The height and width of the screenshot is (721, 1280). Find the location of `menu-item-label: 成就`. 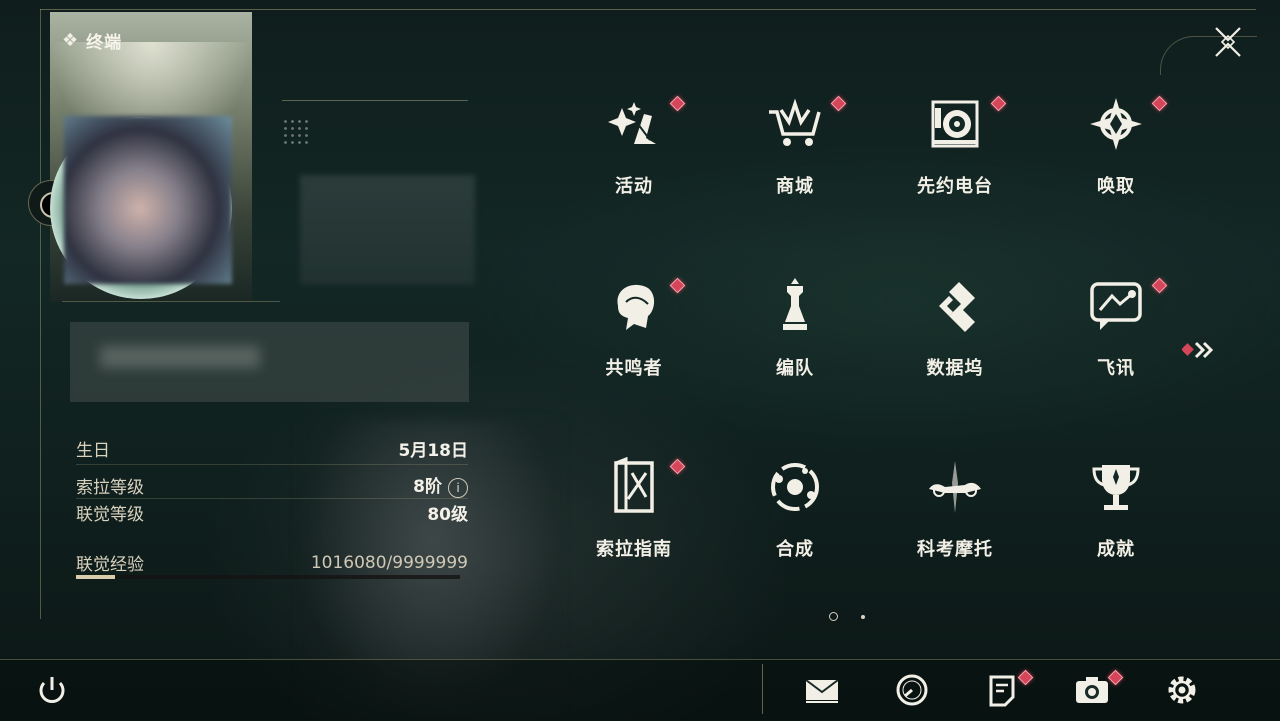

menu-item-label: 成就 is located at coordinates (1116, 549).